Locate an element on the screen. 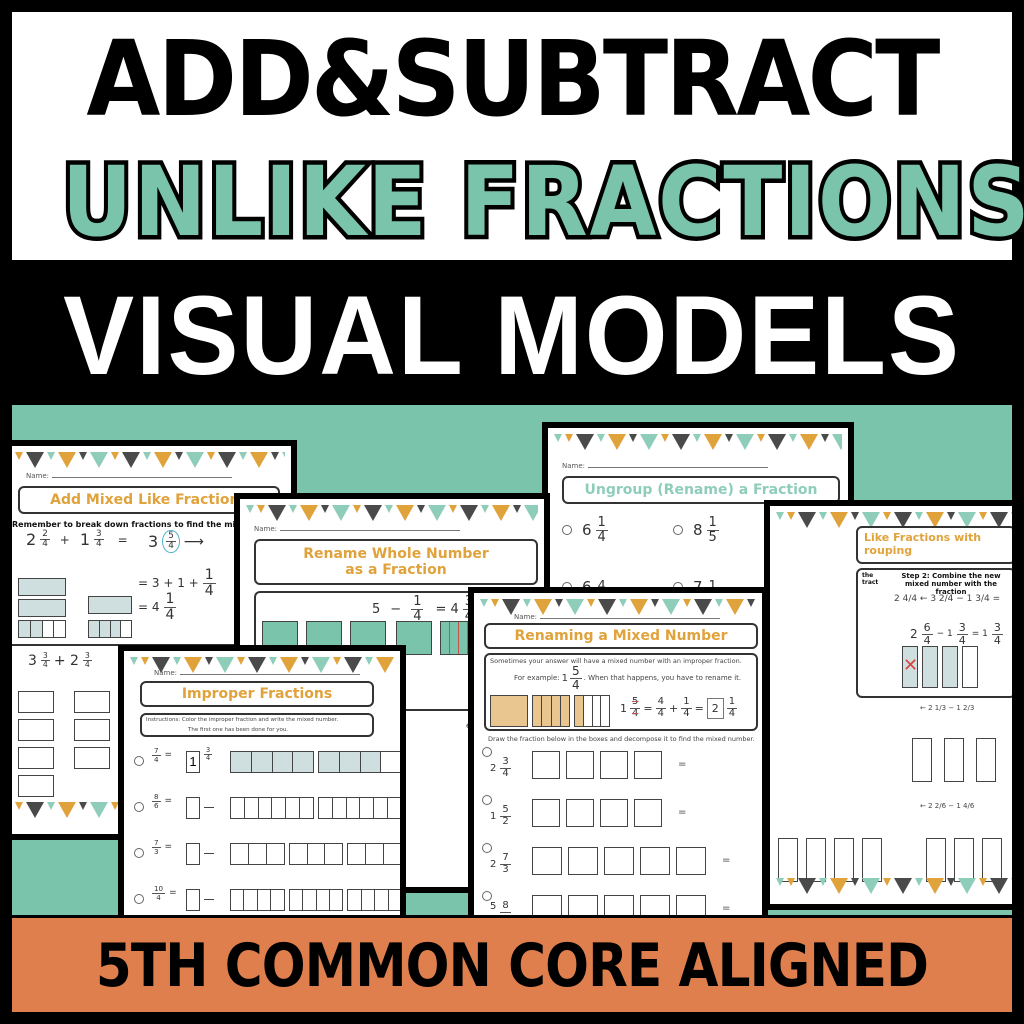 This screenshot has height=1024, width=1024. answer-whole-box: 1 is located at coordinates (193, 762).